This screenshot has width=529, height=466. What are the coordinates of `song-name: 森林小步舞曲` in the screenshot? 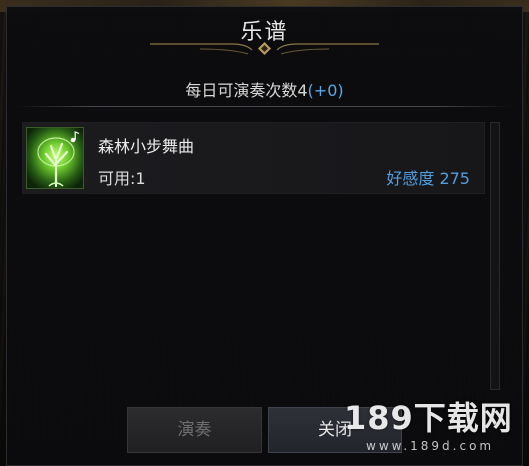 It's located at (146, 146).